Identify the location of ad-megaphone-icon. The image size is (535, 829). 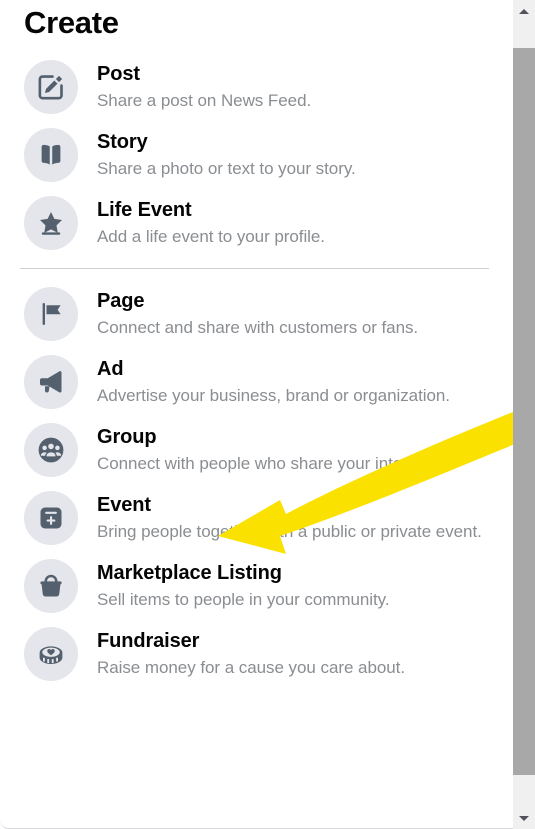
(51, 382).